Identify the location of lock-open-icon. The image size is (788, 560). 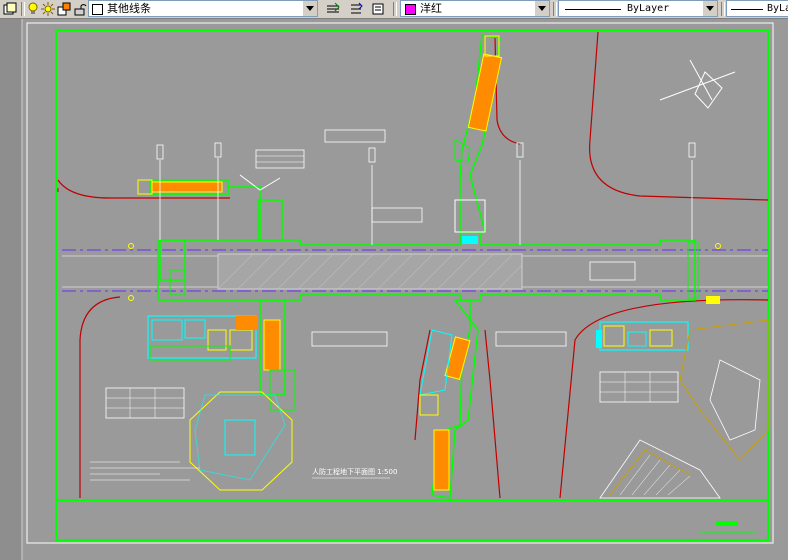
(80, 9).